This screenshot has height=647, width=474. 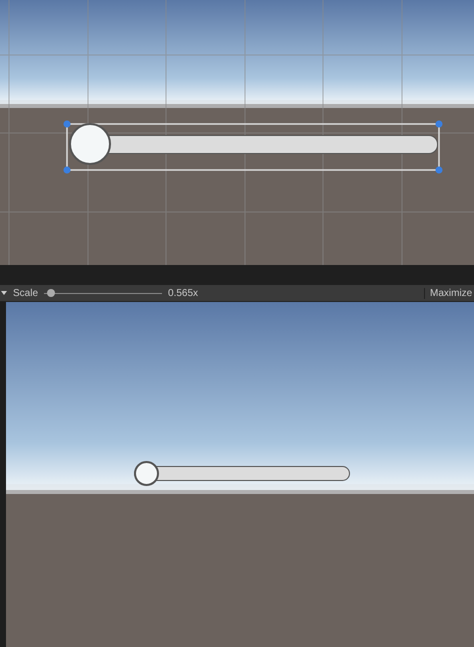 I want to click on scale-value: 0.565x, so click(x=183, y=293).